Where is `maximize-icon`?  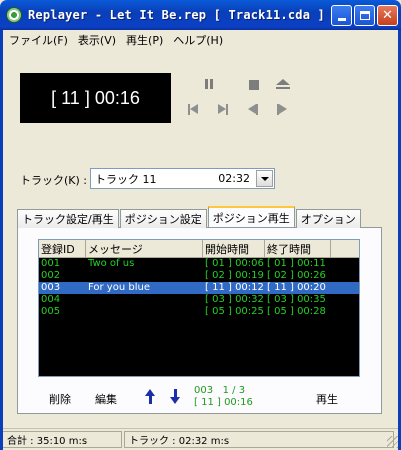 maximize-icon is located at coordinates (364, 15).